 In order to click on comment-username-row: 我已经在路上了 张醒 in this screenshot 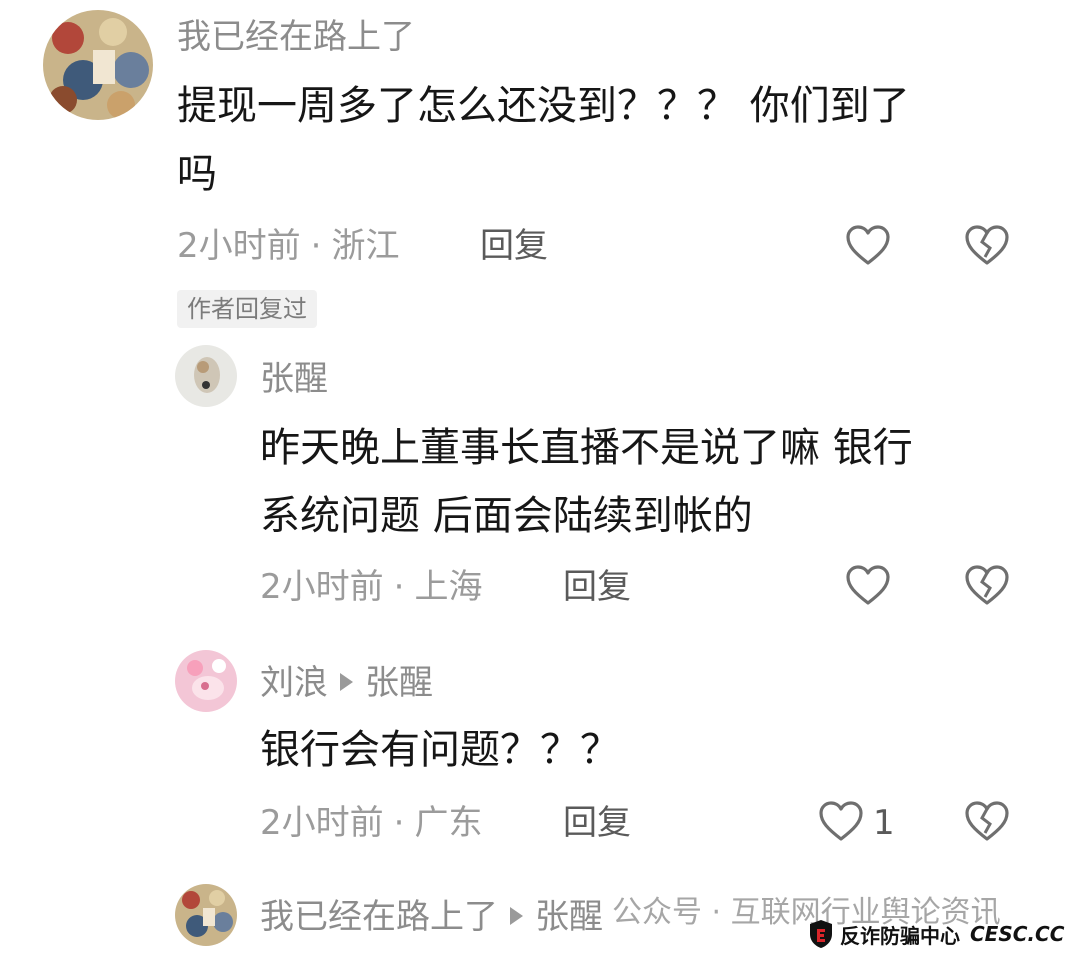, I will do `click(431, 917)`.